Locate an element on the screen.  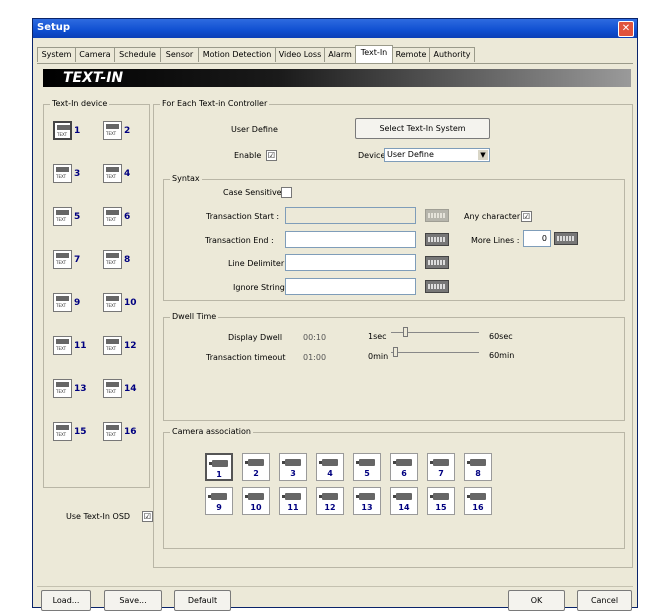
ok-button: OK is located at coordinates (536, 600).